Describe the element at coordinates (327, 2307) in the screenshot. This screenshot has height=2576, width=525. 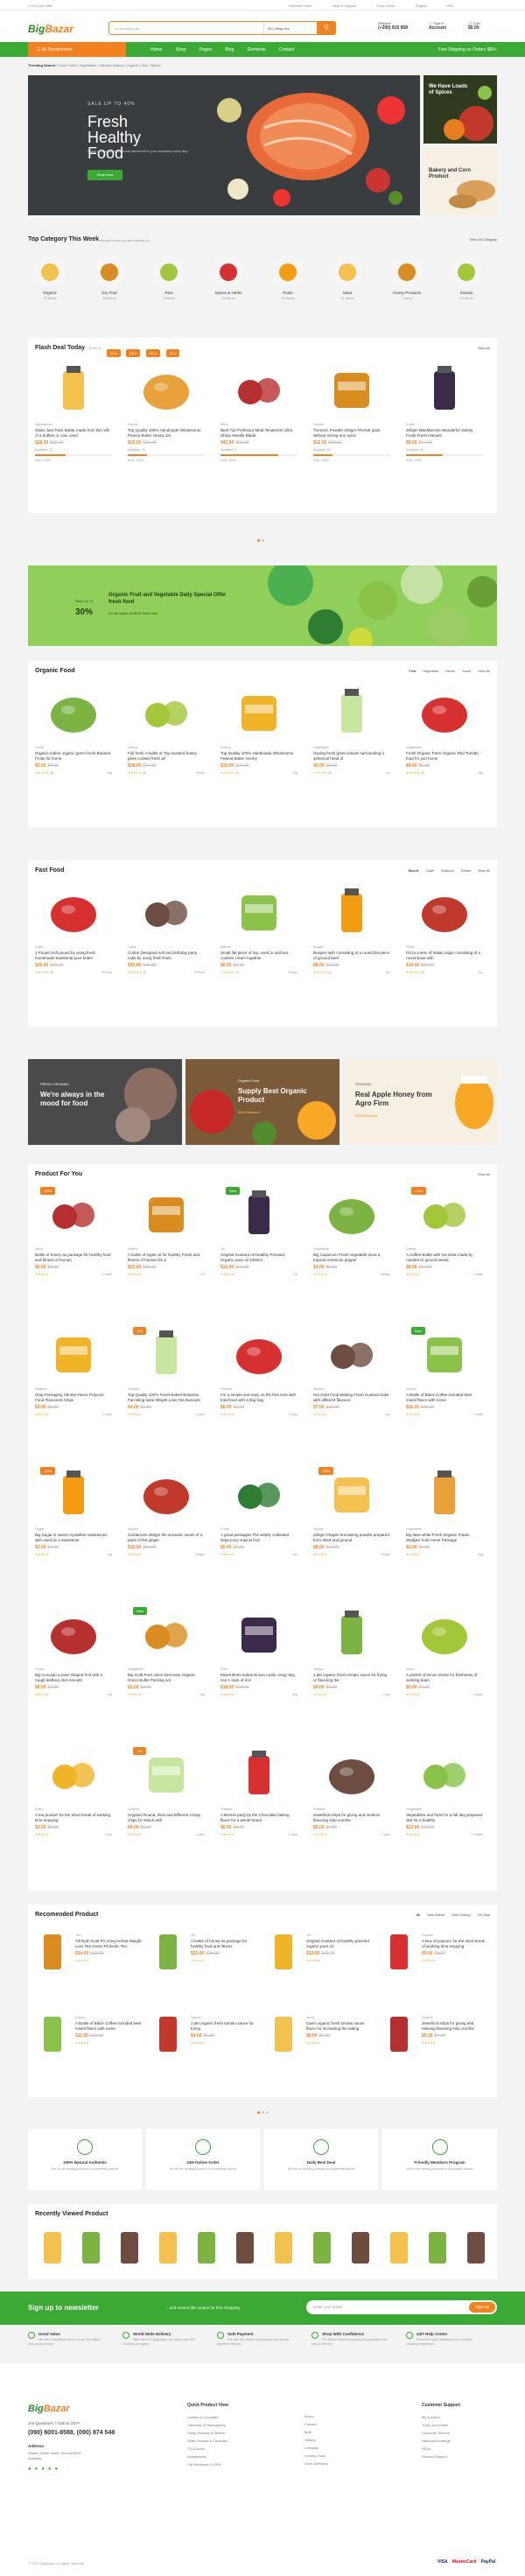
I see `email-input: Enter your email` at that location.